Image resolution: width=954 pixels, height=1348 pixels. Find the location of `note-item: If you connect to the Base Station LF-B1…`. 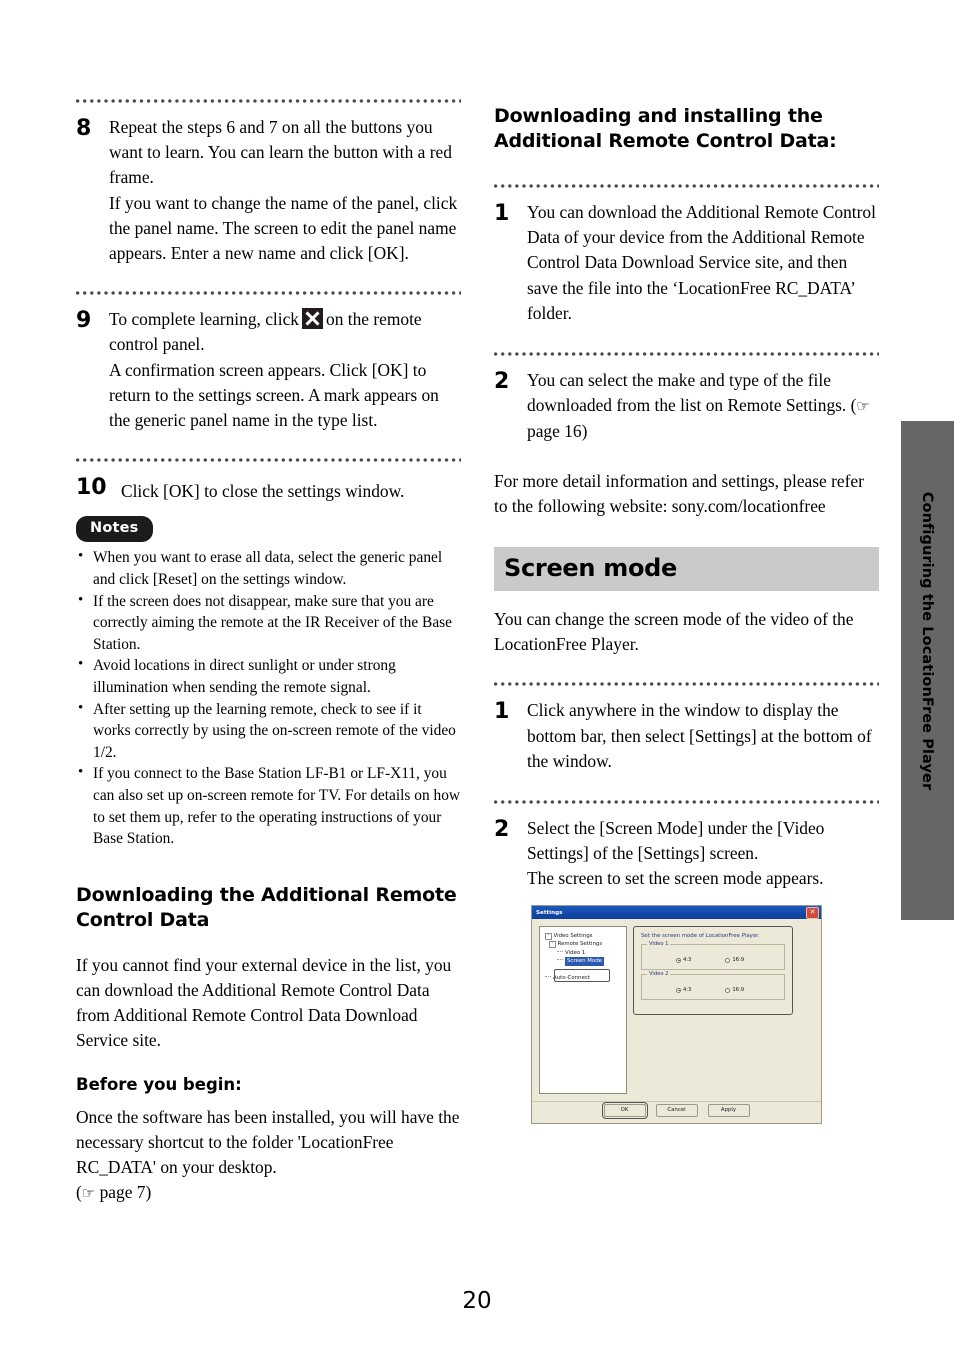

note-item: If you connect to the Base Station LF-B1… is located at coordinates (268, 805).